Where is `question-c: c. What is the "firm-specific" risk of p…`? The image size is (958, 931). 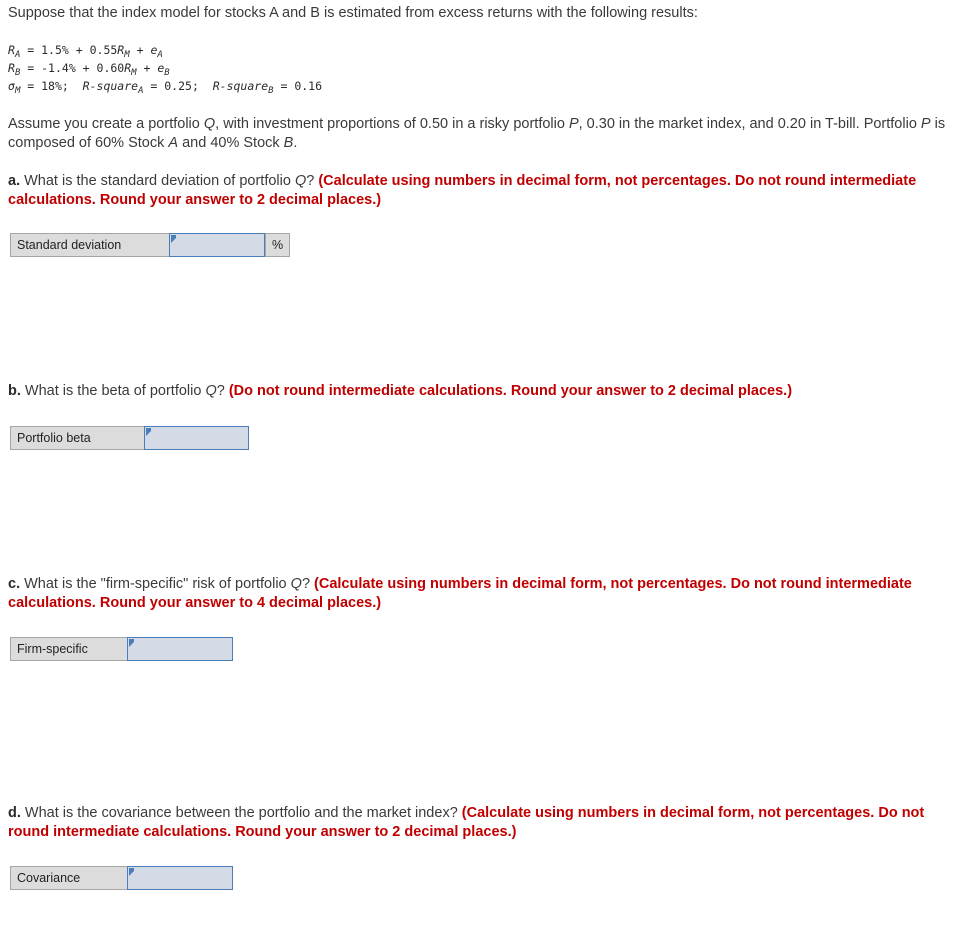 question-c: c. What is the "firm-specific" risk of p… is located at coordinates (480, 594).